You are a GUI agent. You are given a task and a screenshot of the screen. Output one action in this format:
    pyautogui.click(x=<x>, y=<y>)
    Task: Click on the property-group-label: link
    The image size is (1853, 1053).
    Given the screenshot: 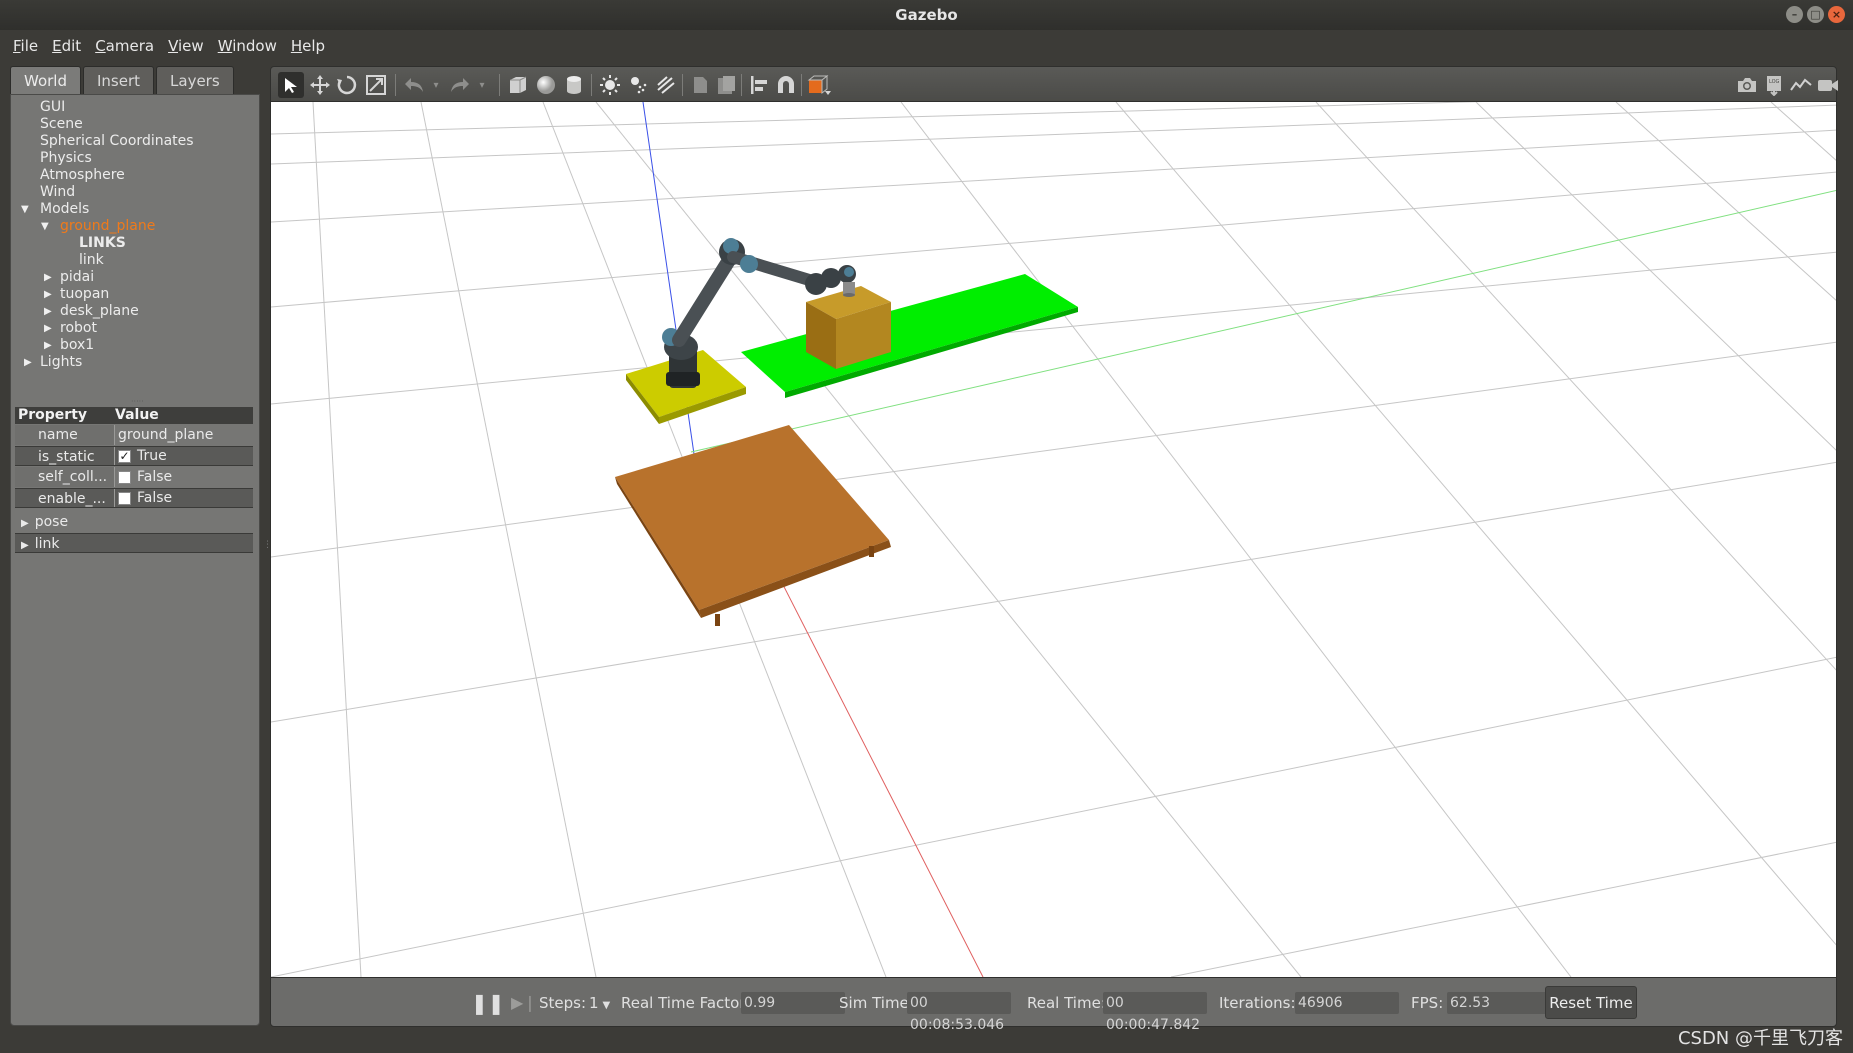 What is the action you would take?
    pyautogui.click(x=47, y=544)
    